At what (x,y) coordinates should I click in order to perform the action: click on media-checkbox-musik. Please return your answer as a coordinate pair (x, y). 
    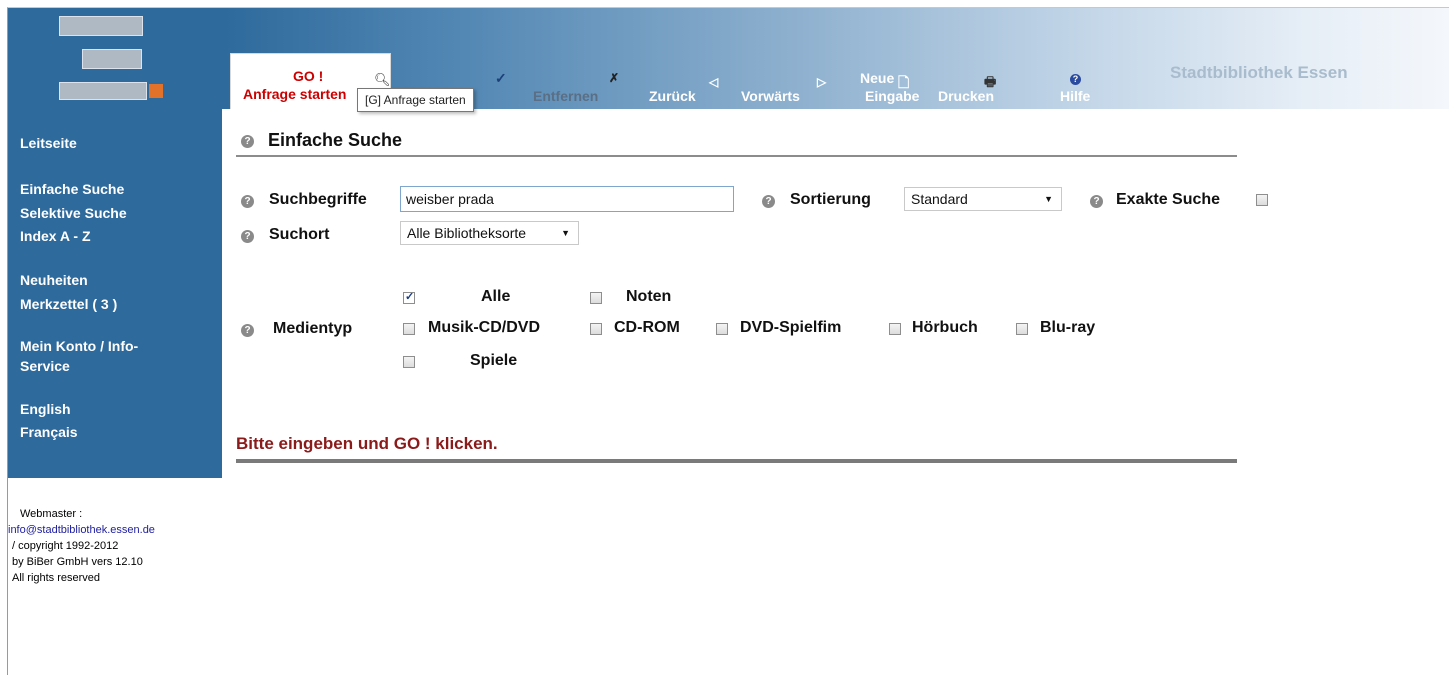
    Looking at the image, I should click on (409, 329).